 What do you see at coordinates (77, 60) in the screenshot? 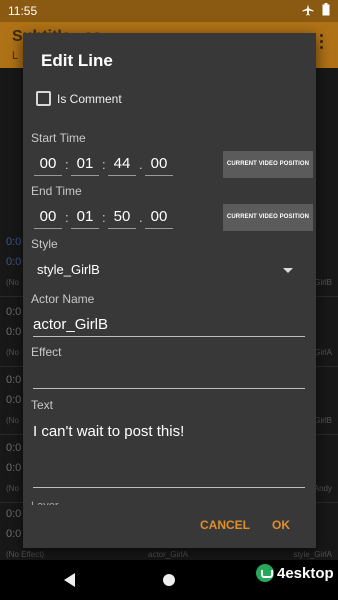
I see `dialog-title: Edit Line` at bounding box center [77, 60].